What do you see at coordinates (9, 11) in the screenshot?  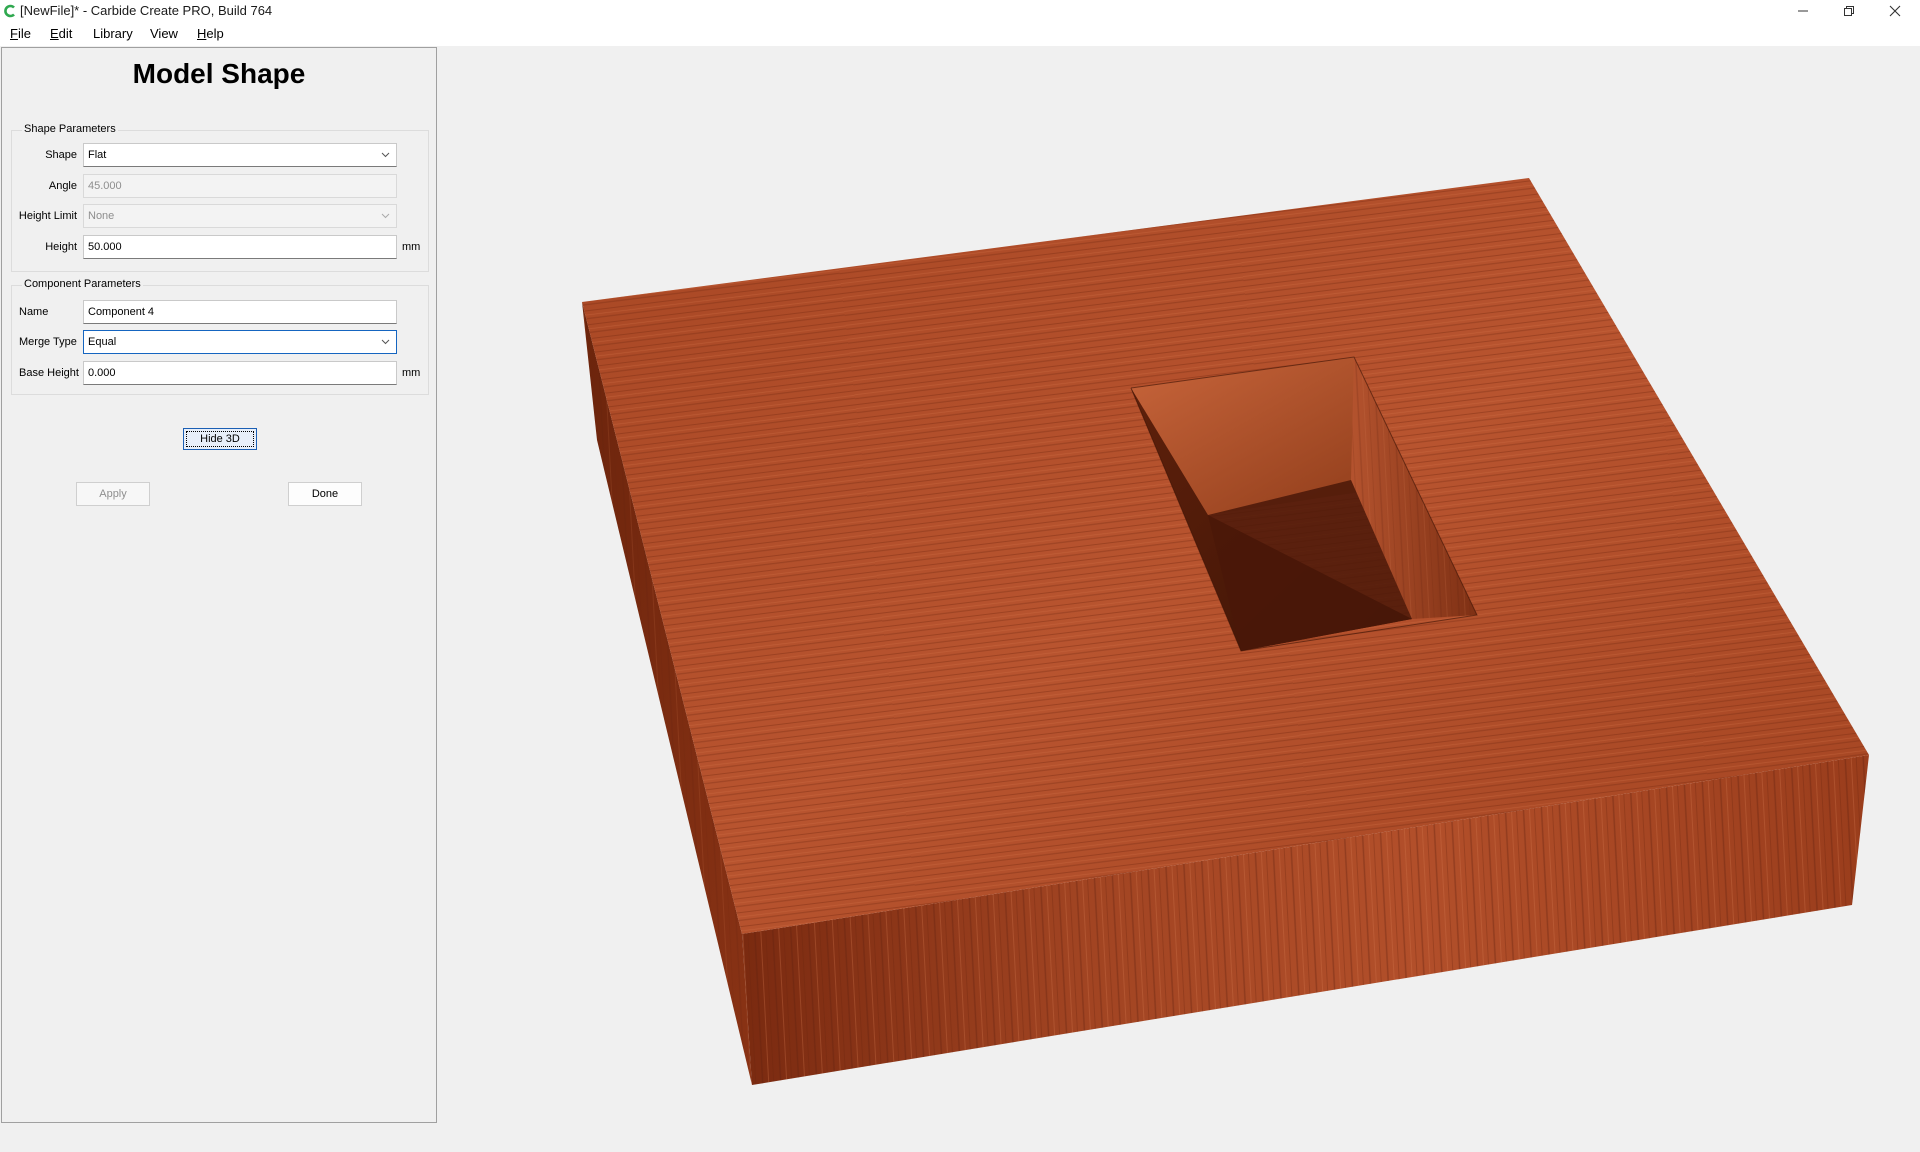 I see `carbide-logo-icon` at bounding box center [9, 11].